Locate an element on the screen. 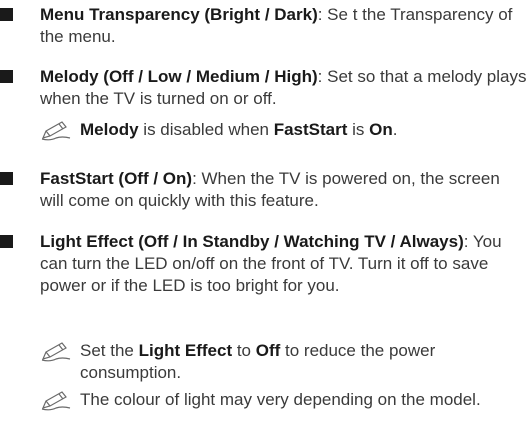  item-term: FastStart (Off / On) is located at coordinates (116, 178).